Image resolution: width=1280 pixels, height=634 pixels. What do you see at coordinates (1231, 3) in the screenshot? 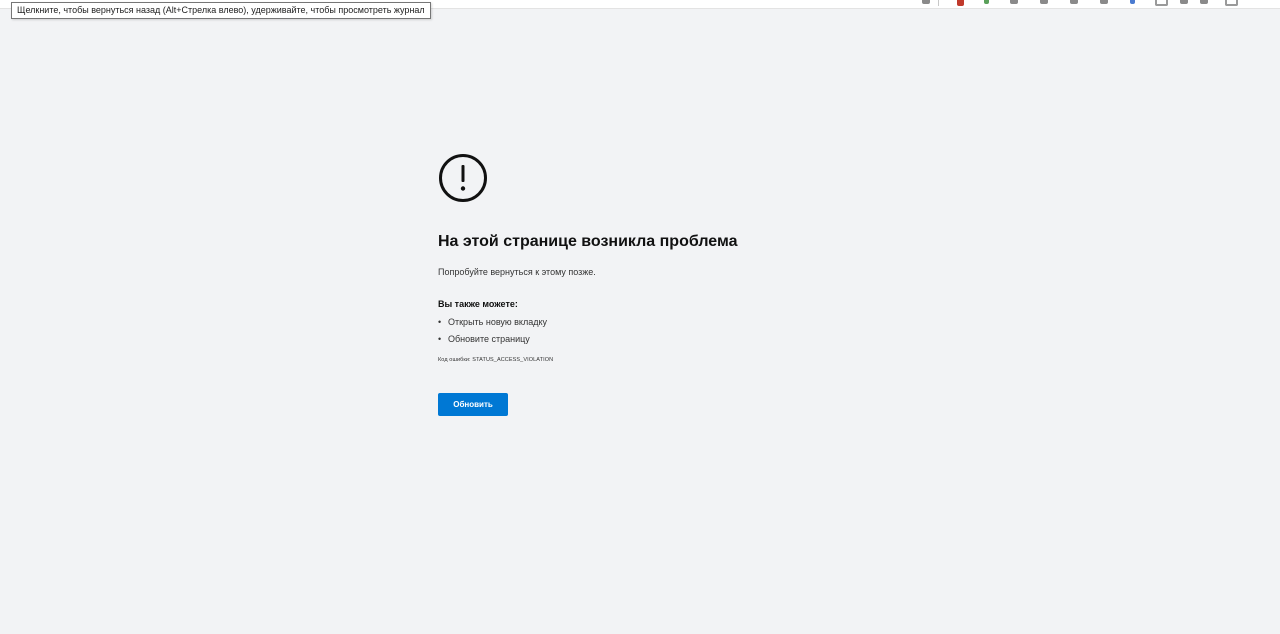
I see `account-icon` at bounding box center [1231, 3].